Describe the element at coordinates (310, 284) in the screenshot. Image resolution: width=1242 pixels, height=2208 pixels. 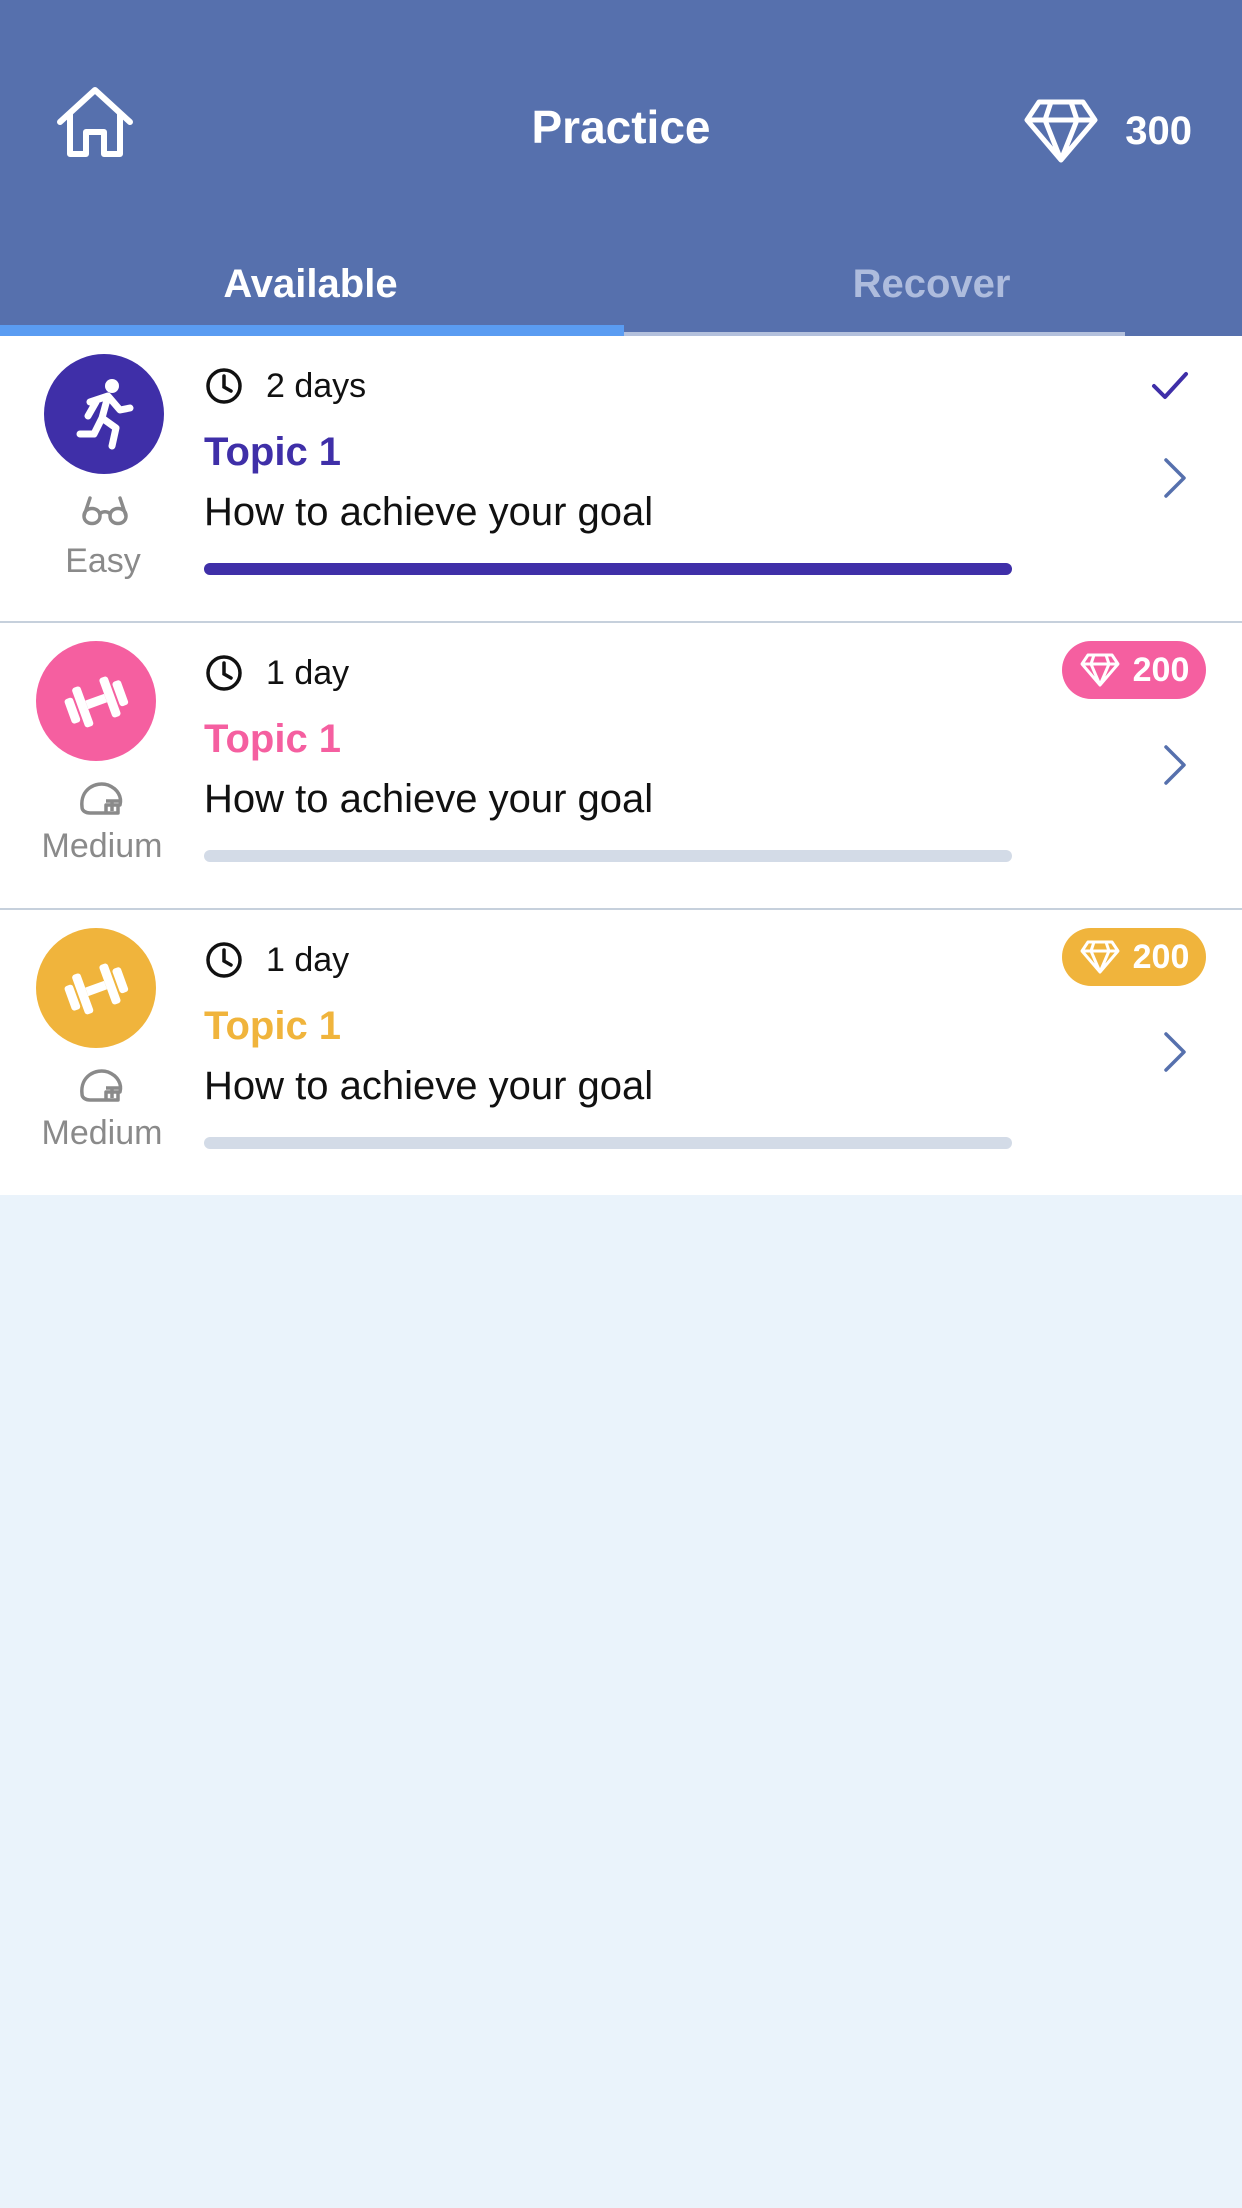
I see `tab-available: Available` at that location.